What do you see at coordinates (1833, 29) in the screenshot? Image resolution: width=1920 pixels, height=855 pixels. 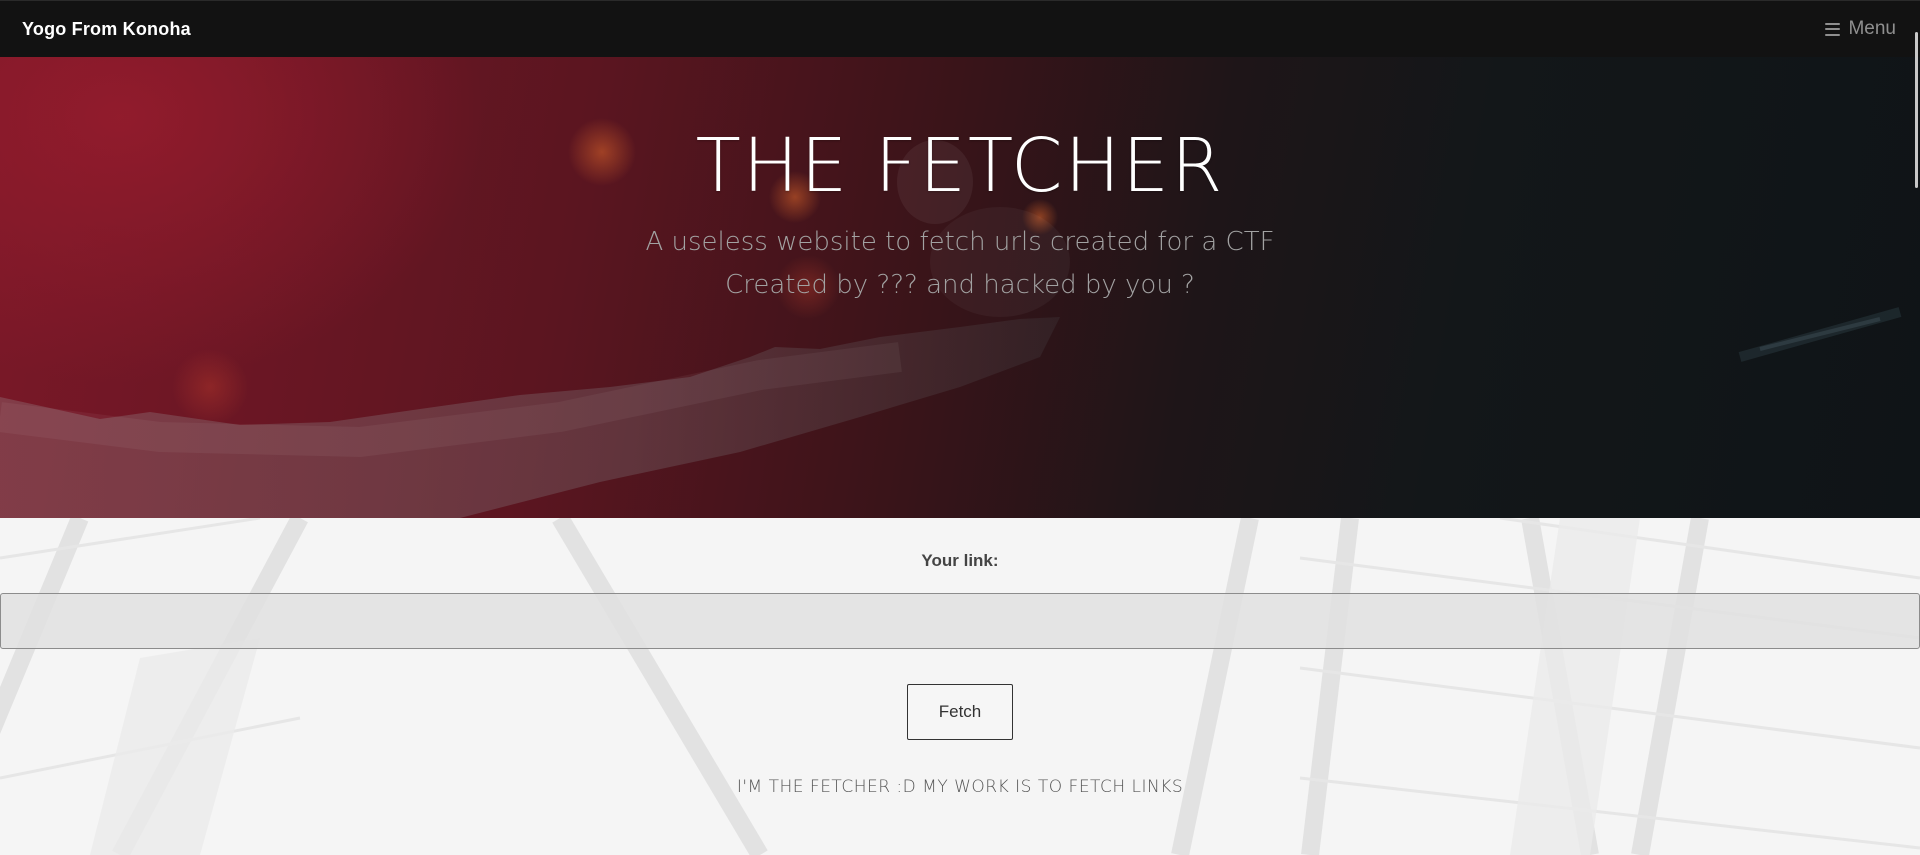 I see `hamburger-icon` at bounding box center [1833, 29].